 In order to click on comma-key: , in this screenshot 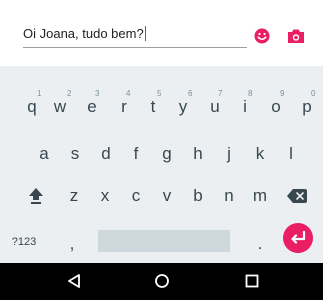, I will do `click(72, 243)`.